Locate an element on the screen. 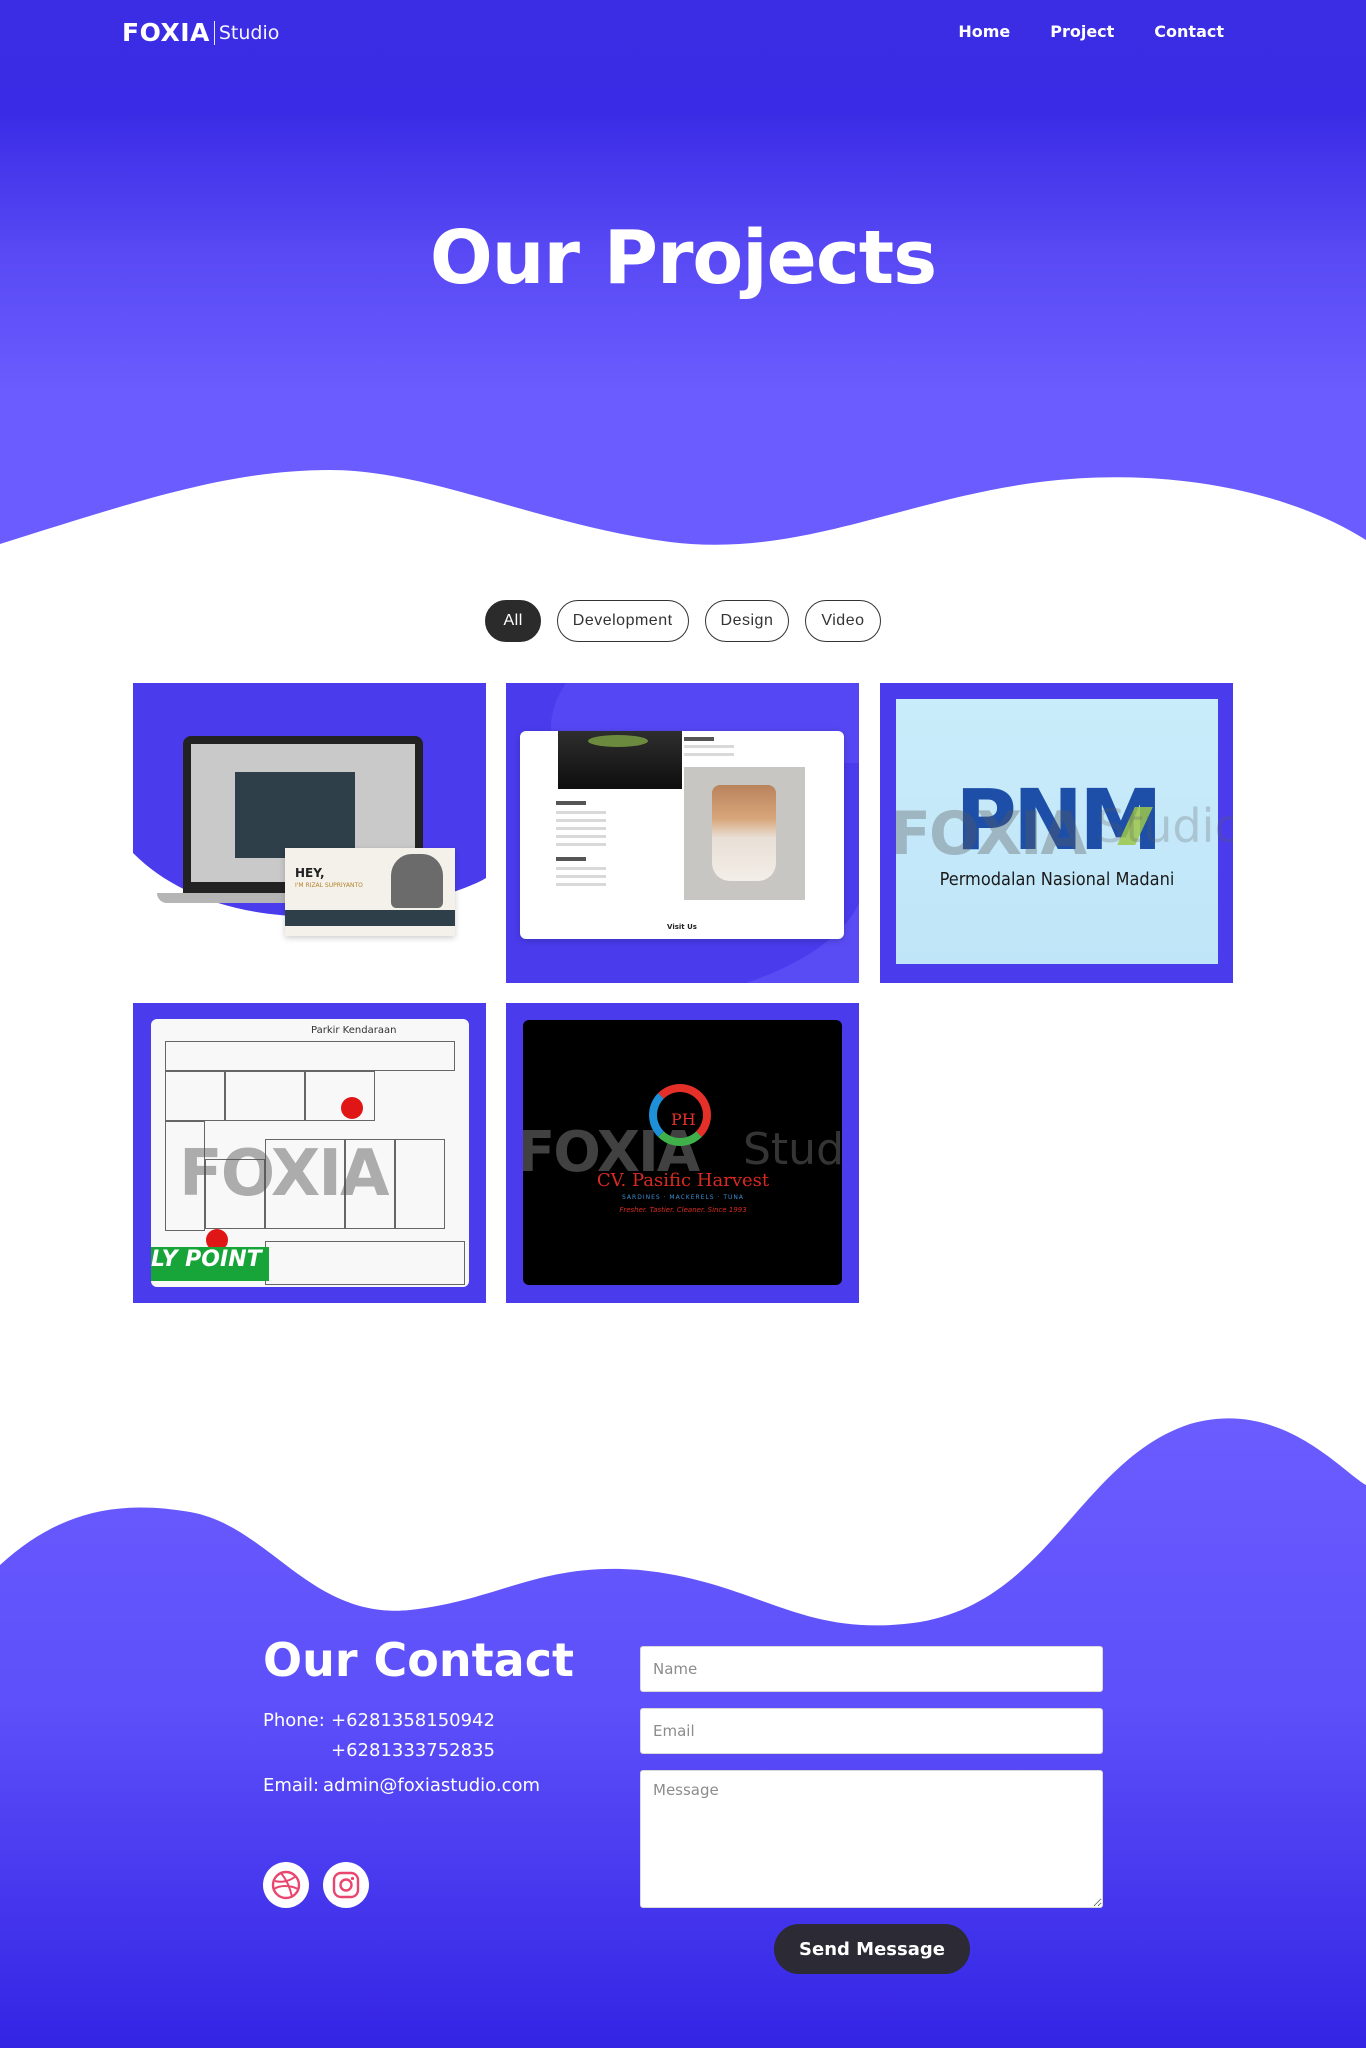 The image size is (1366, 2048). map-plan: Parkir Kendaraan LY POINT FOXIA is located at coordinates (310, 1153).